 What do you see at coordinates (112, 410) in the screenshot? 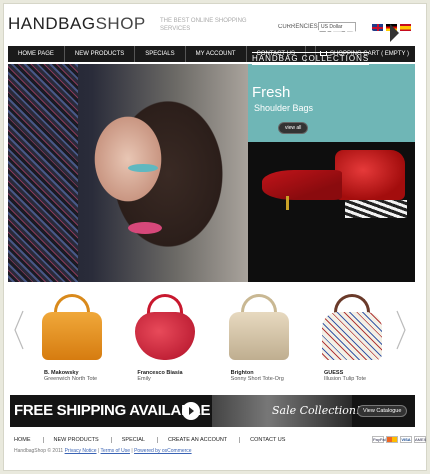
I see `free-shipping-text: FREE SHIPPING AVAILABLE` at bounding box center [112, 410].